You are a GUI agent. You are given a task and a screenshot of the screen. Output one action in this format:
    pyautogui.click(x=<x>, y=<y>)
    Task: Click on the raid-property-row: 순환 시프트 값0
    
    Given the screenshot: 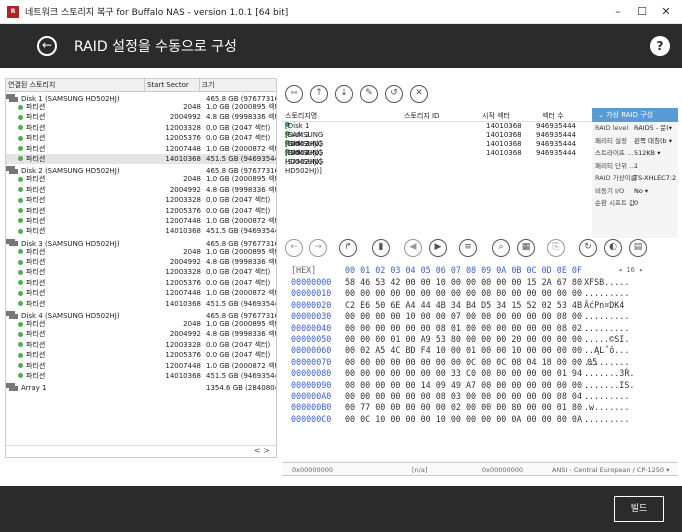 What is the action you would take?
    pyautogui.click(x=635, y=203)
    